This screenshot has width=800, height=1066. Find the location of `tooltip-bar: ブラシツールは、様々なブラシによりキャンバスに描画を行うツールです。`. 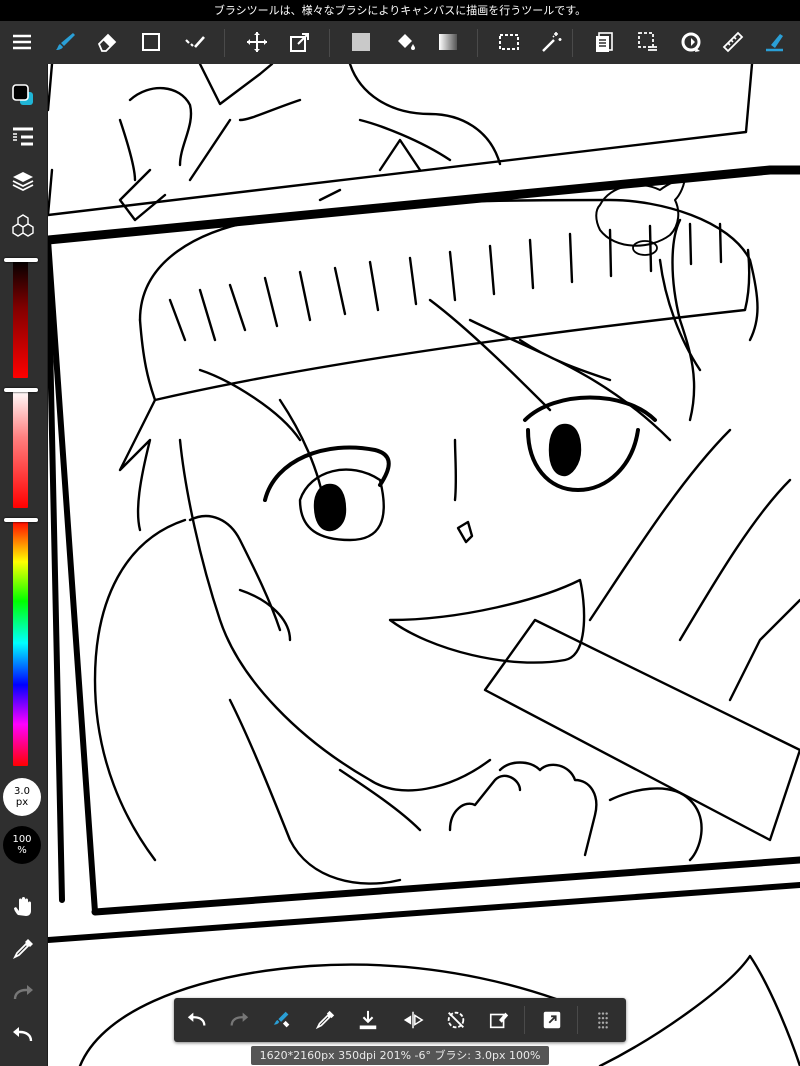

tooltip-bar: ブラシツールは、様々なブラシによりキャンバスに描画を行うツールです。 is located at coordinates (400, 10).